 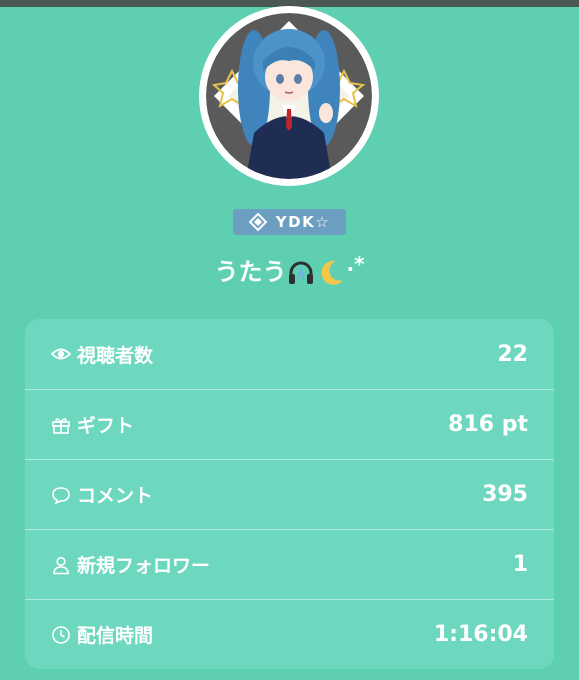 What do you see at coordinates (144, 566) in the screenshot?
I see `stat-label: 新規フォロワー` at bounding box center [144, 566].